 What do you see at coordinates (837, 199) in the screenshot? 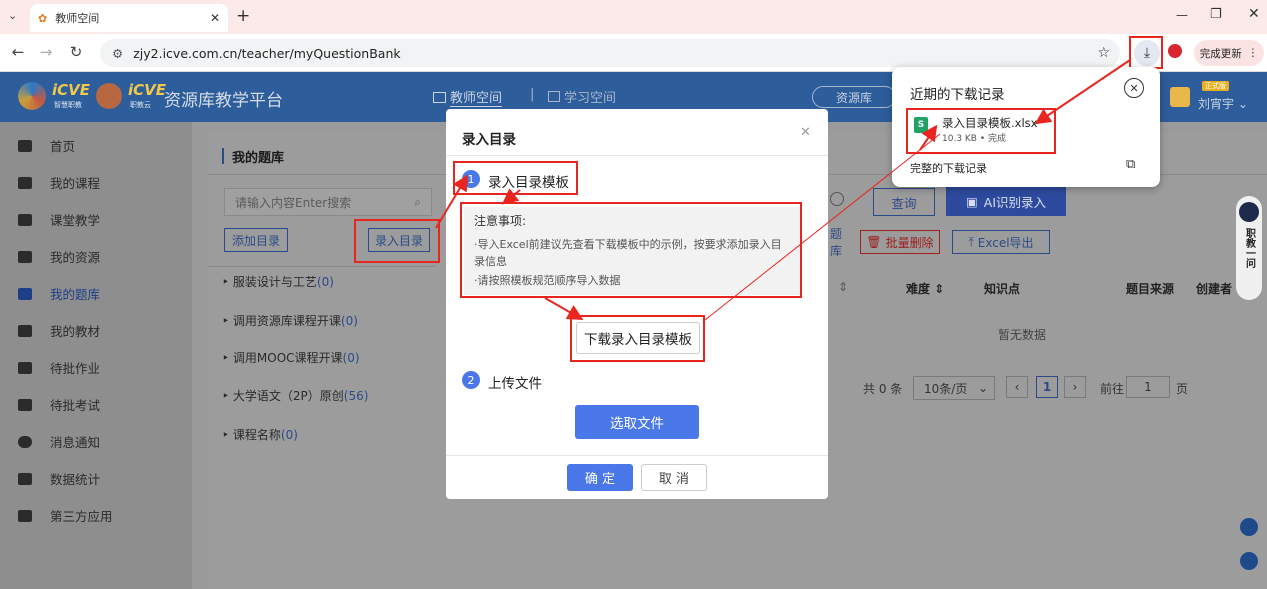
I see `search-icon` at bounding box center [837, 199].